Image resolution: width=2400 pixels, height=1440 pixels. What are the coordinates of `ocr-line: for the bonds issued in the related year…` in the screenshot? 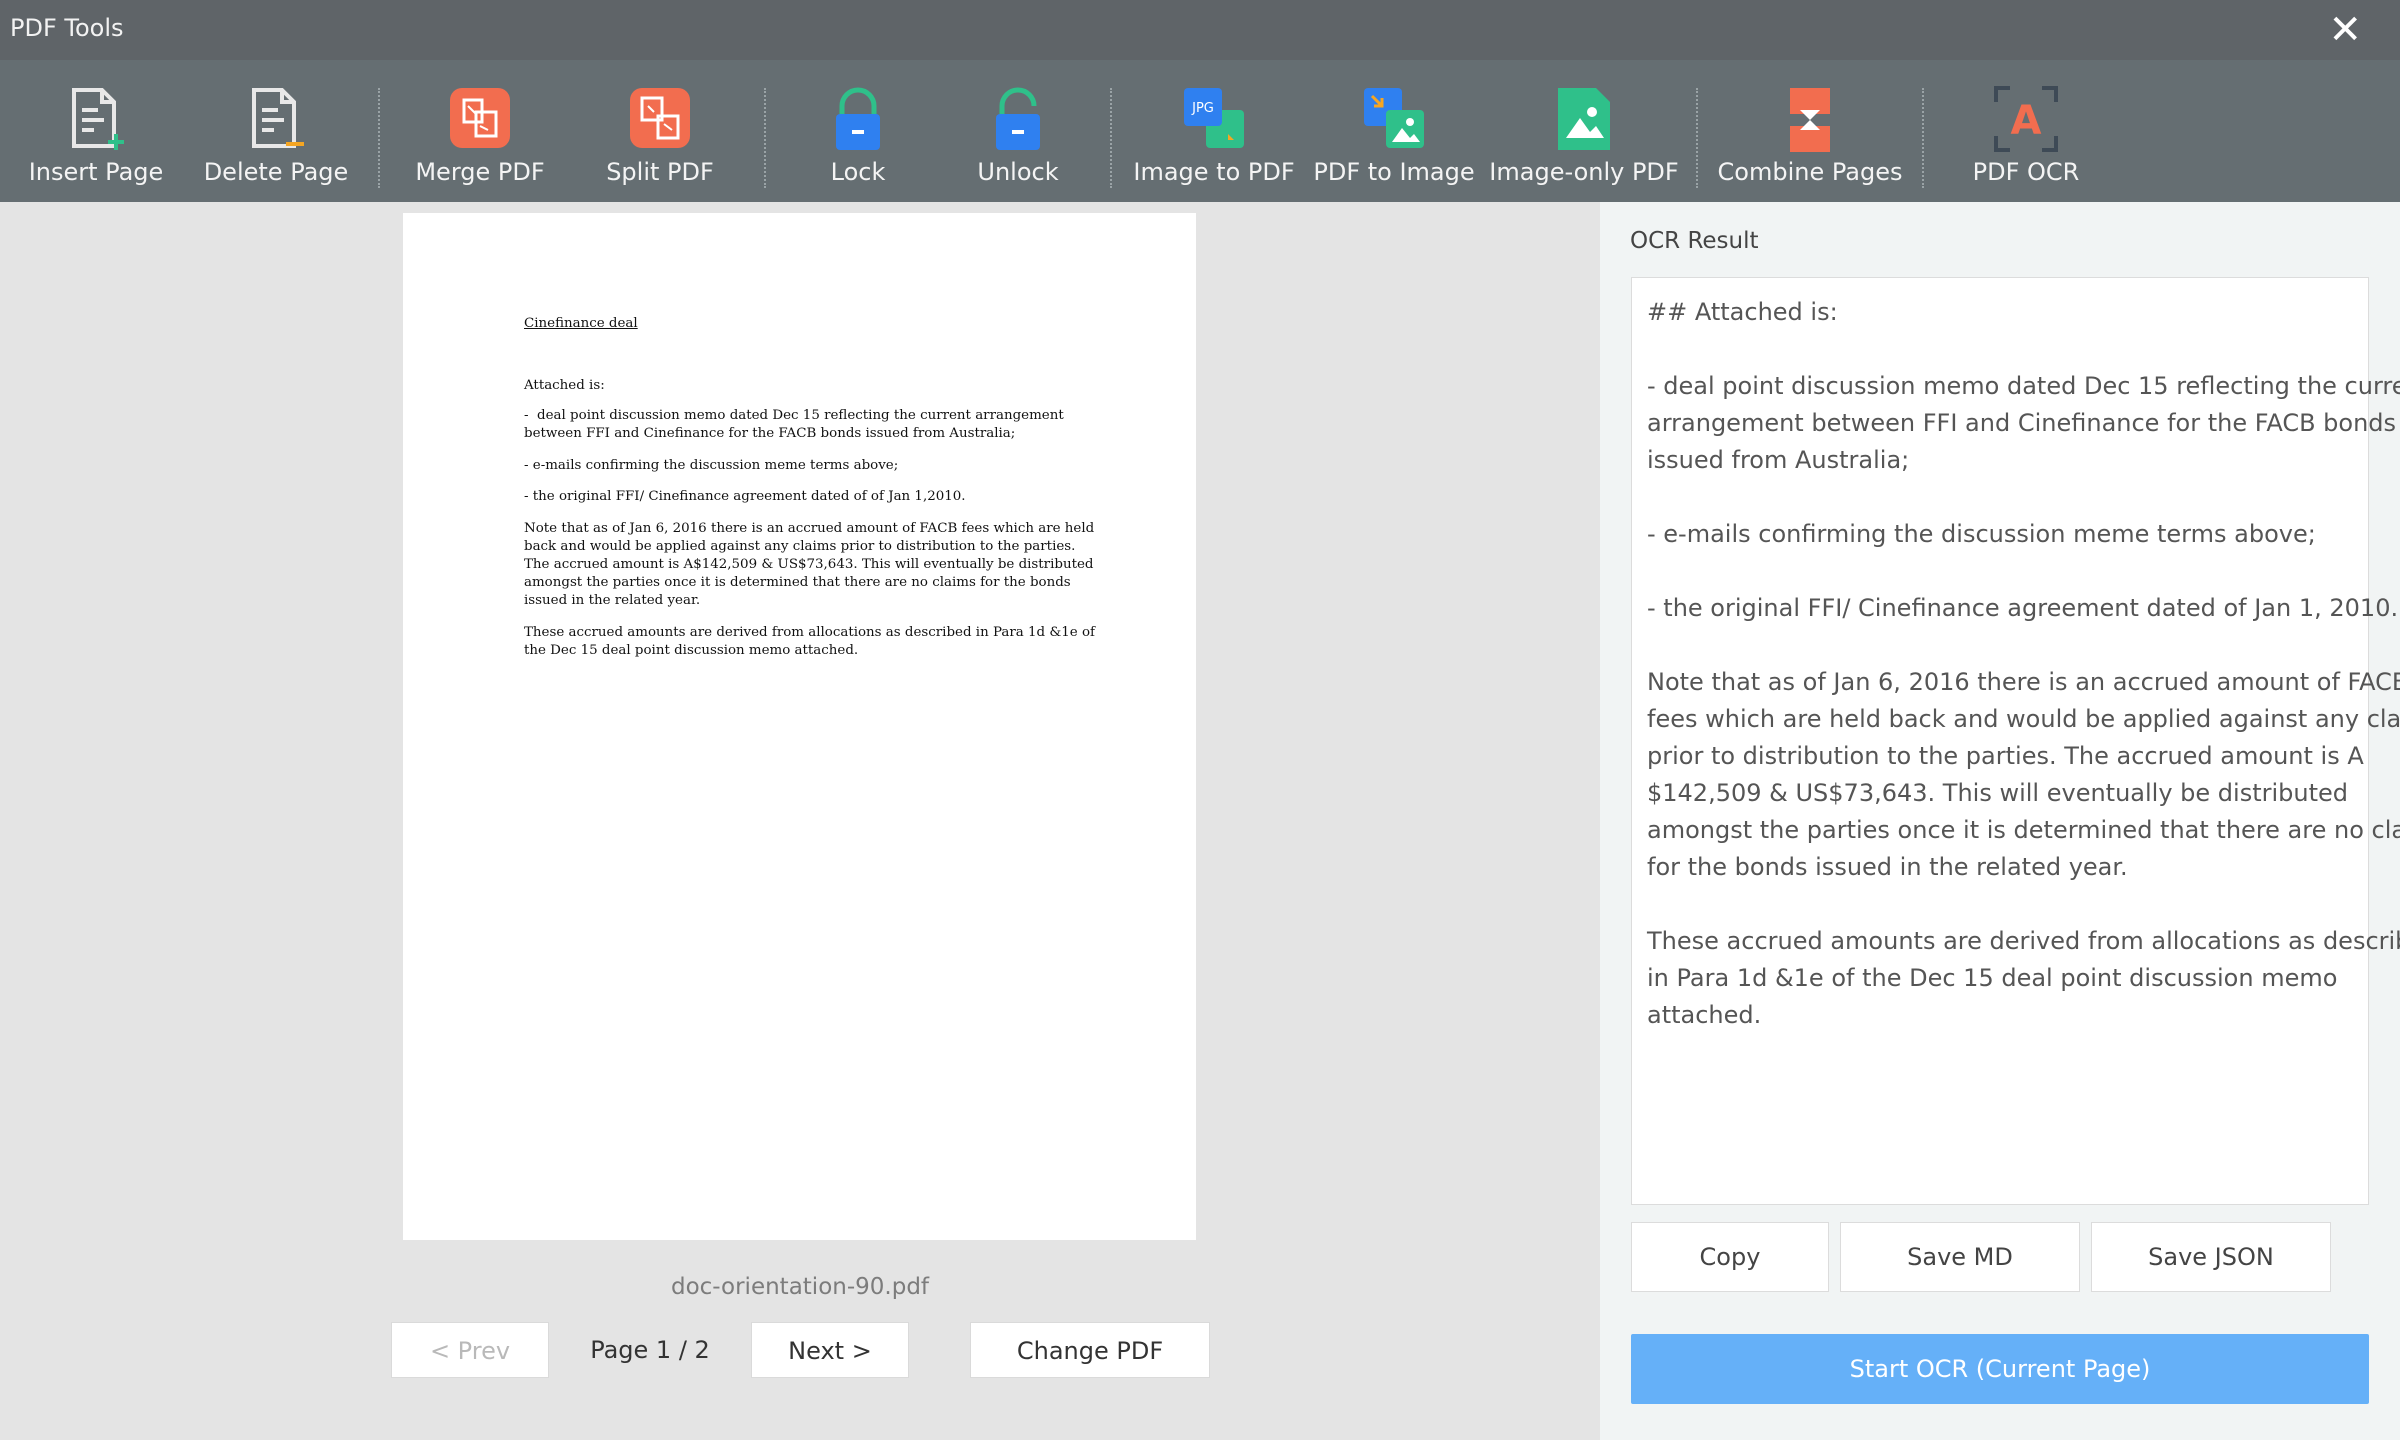 It's located at (1887, 867).